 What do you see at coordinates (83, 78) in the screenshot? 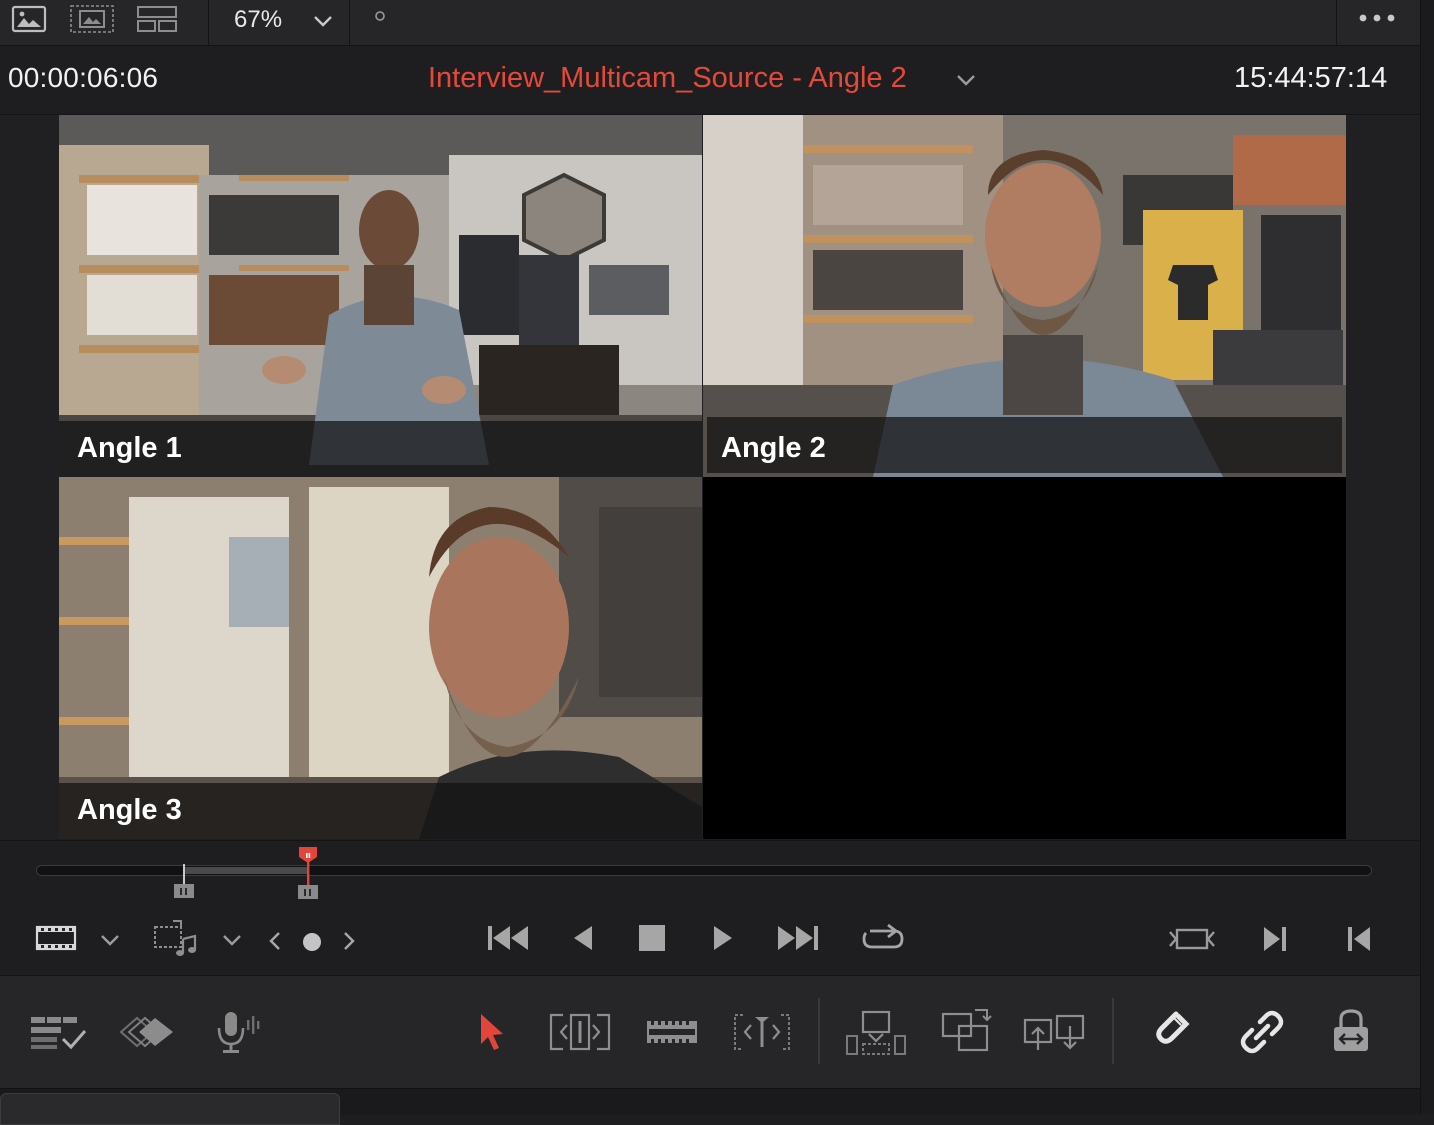
I see `source-timecode: 00:00:06:06` at bounding box center [83, 78].